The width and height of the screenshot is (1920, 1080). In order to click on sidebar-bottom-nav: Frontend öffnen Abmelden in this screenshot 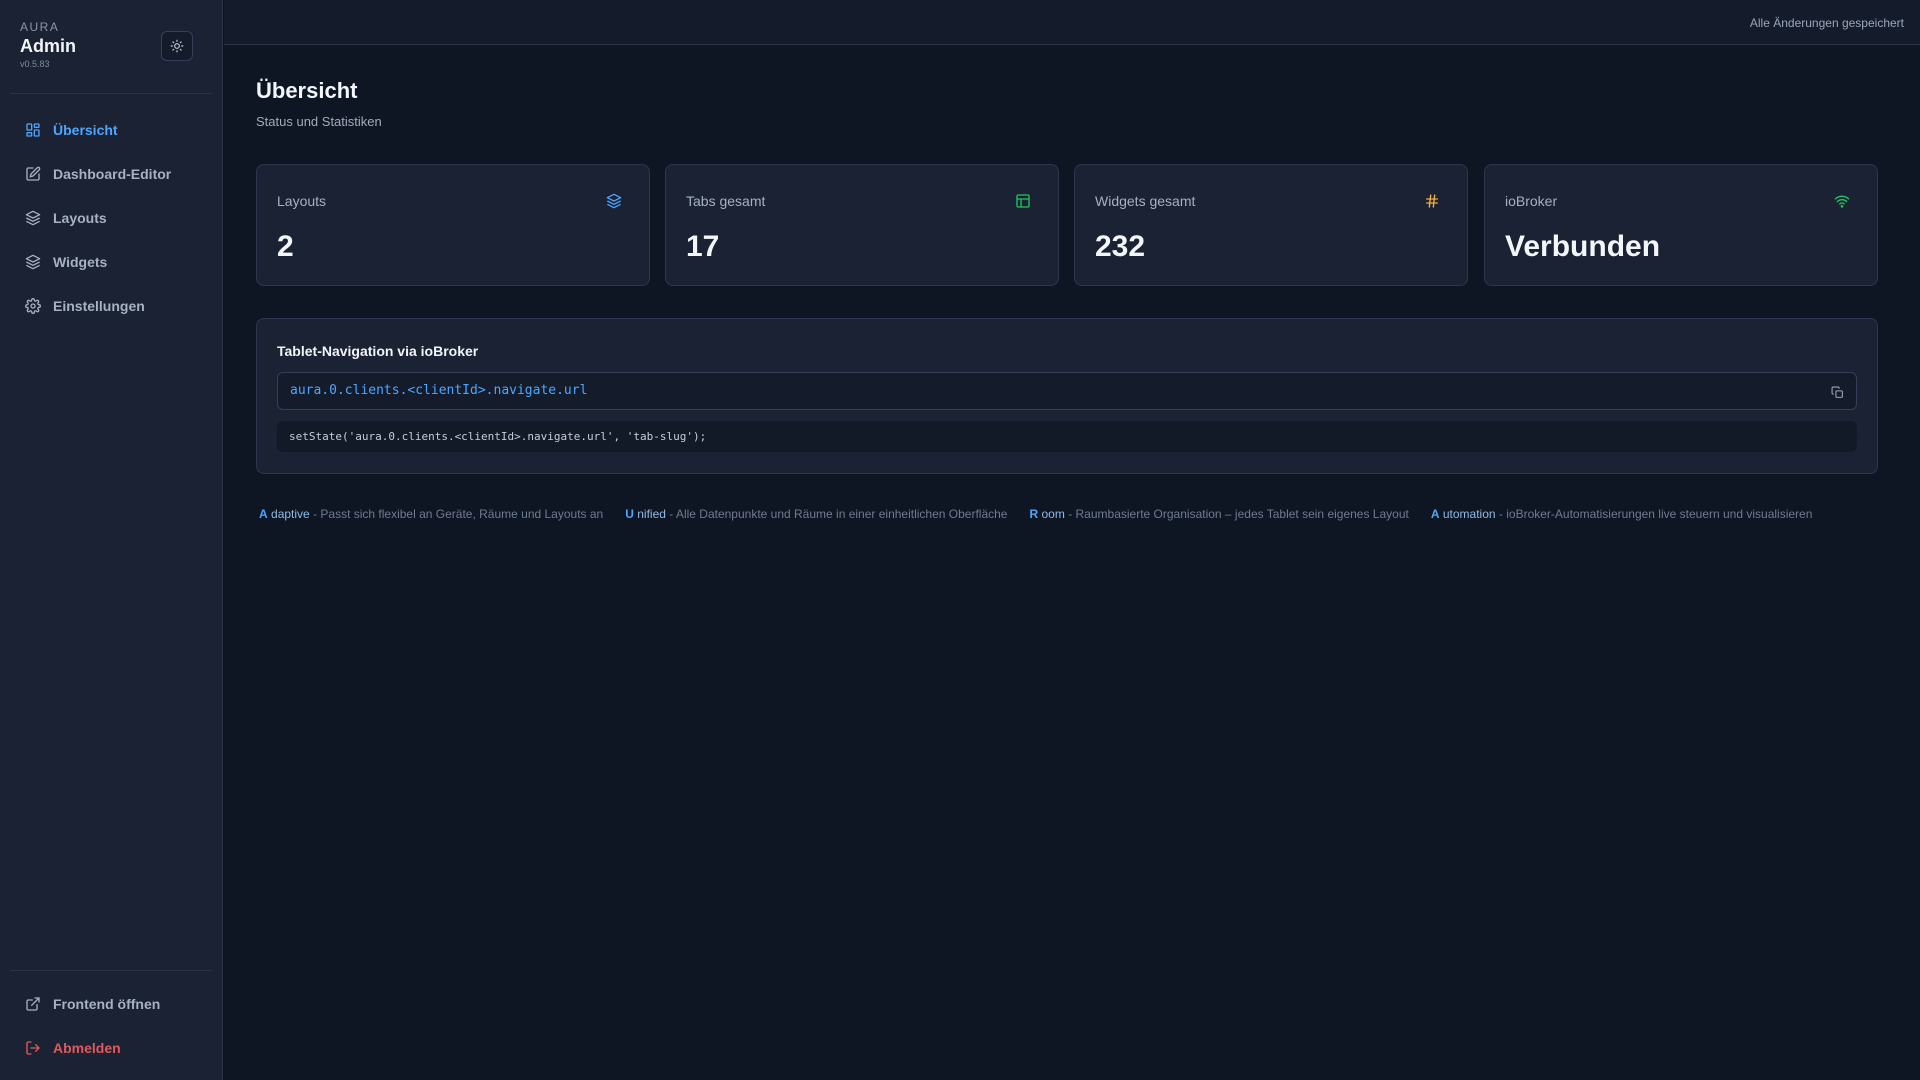, I will do `click(111, 1026)`.